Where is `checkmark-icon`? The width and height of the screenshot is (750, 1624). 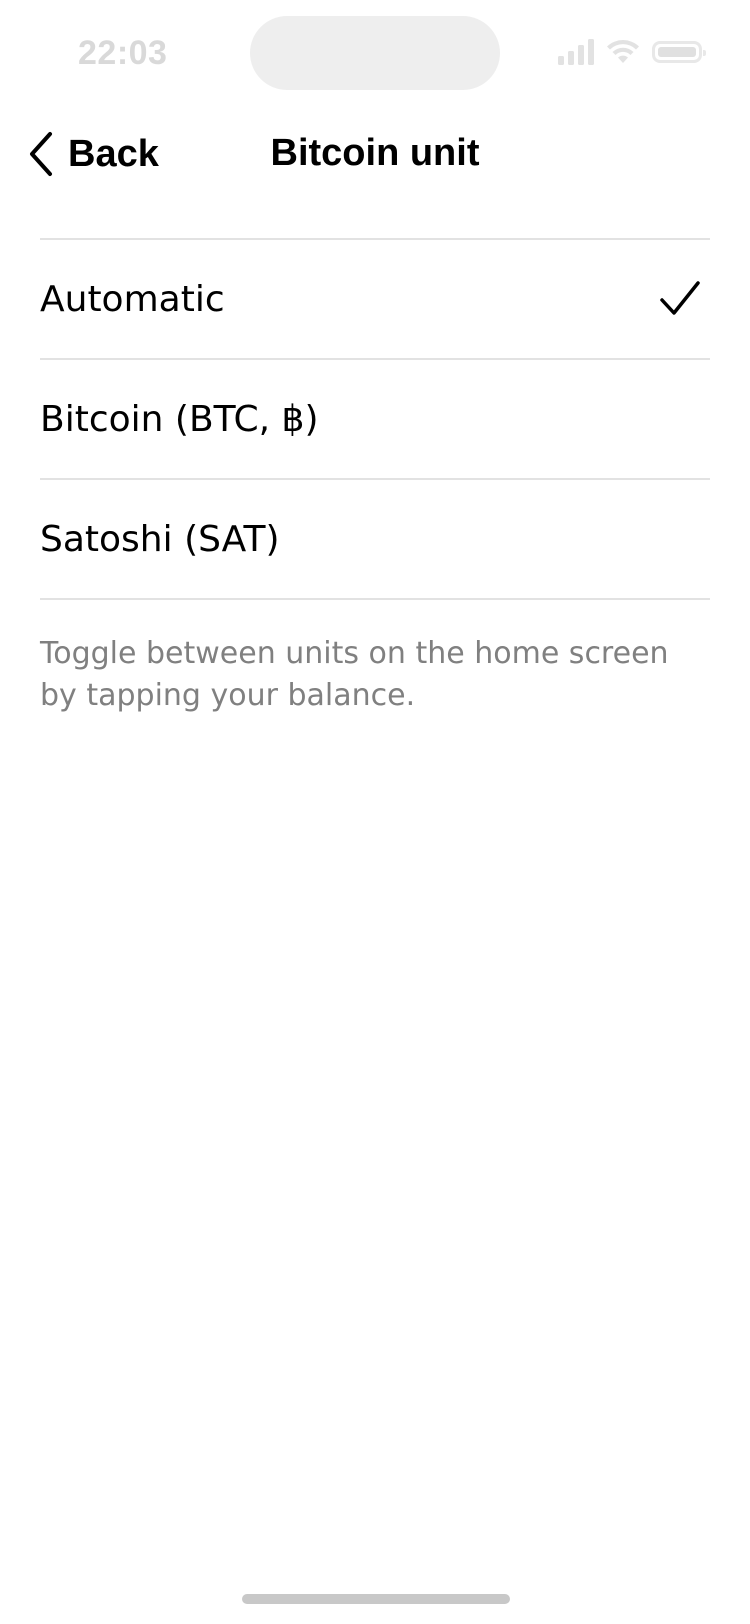
checkmark-icon is located at coordinates (680, 298).